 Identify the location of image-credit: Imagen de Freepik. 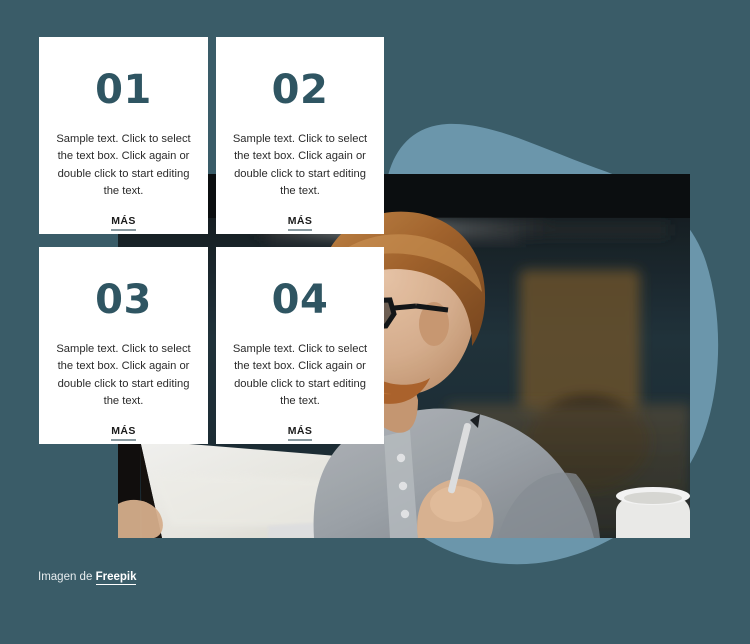
(87, 578).